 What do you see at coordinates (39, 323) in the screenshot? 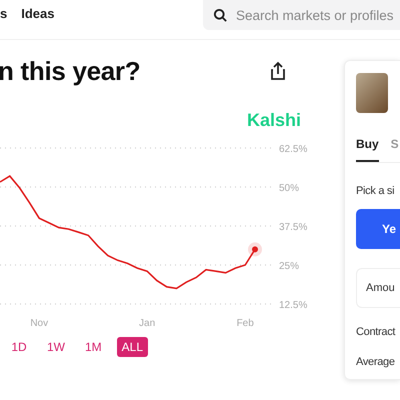
I see `axis-label: Nov` at bounding box center [39, 323].